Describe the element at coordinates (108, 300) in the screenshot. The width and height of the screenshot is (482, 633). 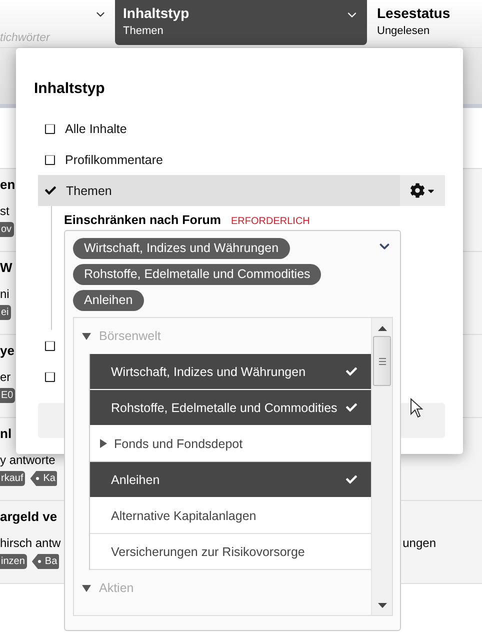
I see `selected-chip: Anleihen` at that location.